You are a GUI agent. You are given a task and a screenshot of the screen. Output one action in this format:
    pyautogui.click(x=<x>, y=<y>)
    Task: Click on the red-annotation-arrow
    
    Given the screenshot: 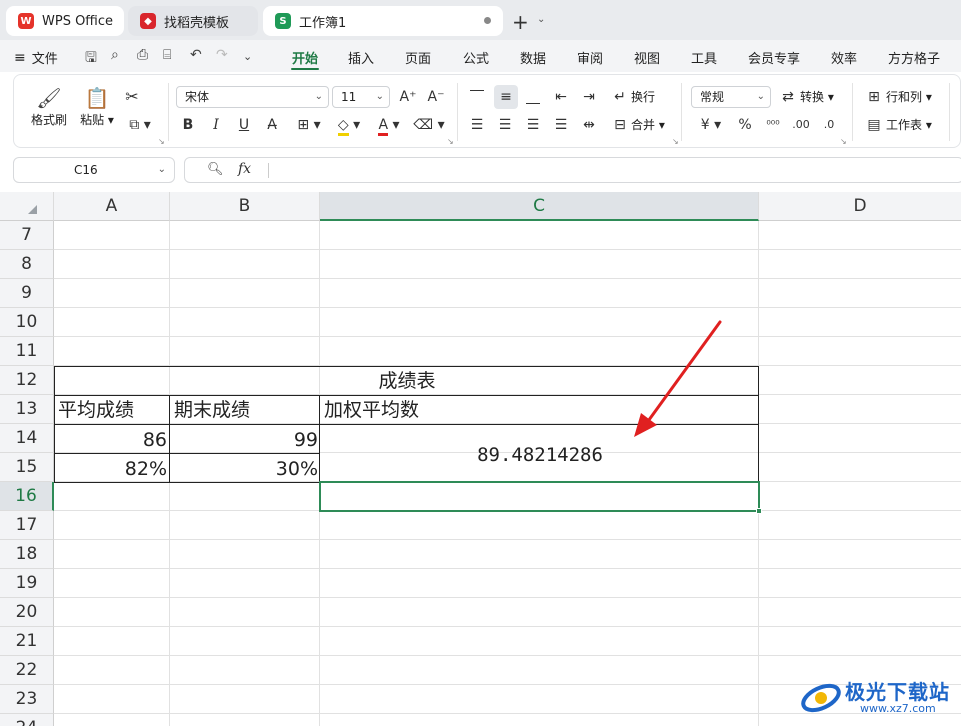 What is the action you would take?
    pyautogui.click(x=678, y=378)
    